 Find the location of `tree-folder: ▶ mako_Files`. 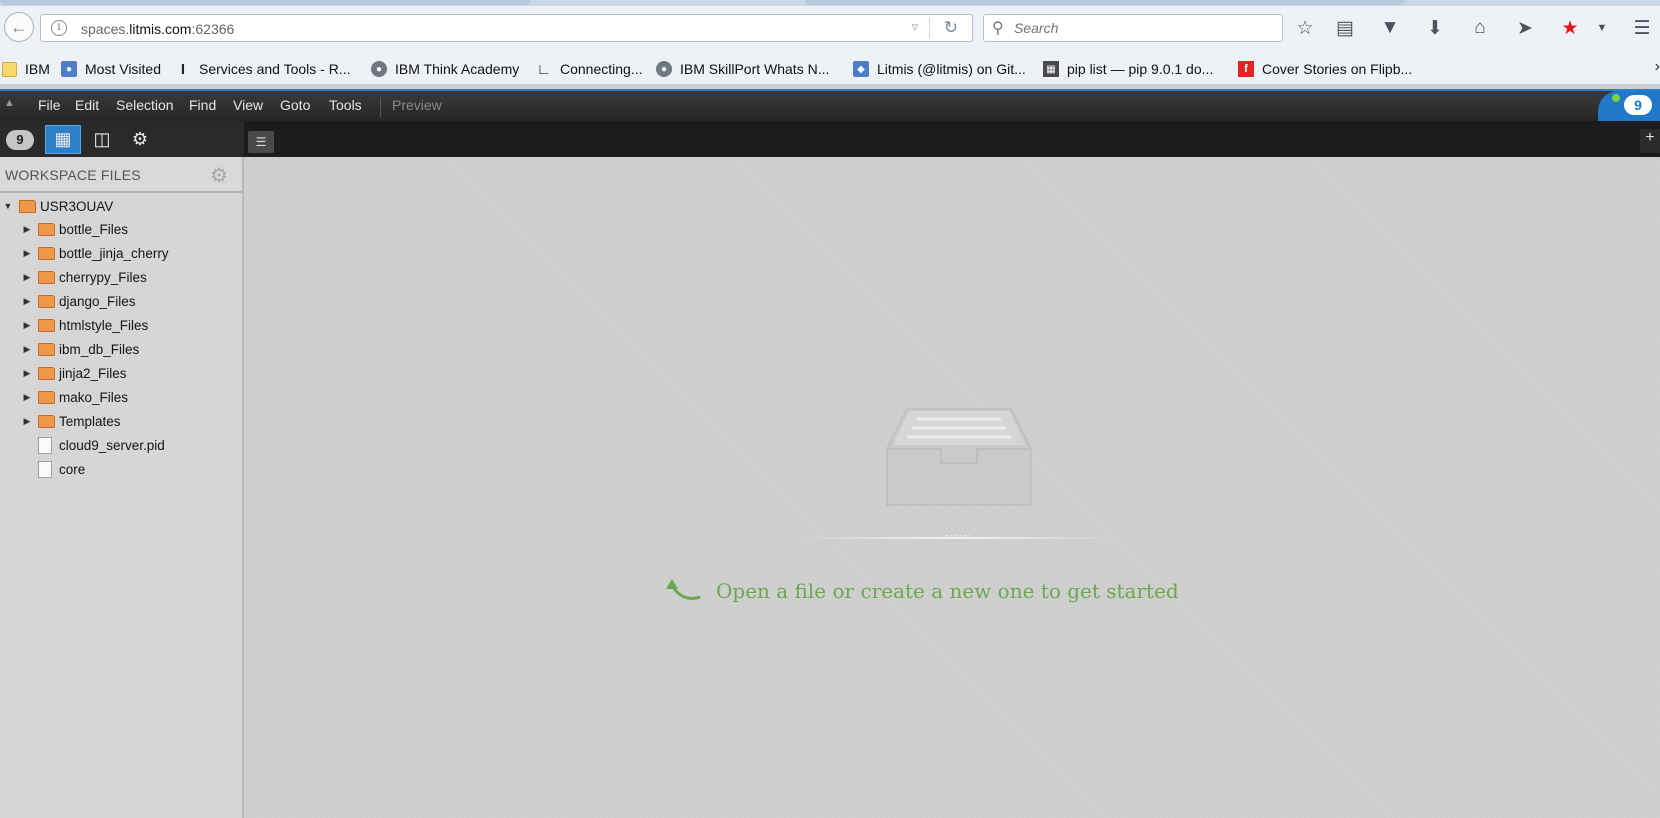

tree-folder: ▶ mako_Files is located at coordinates (143, 397).